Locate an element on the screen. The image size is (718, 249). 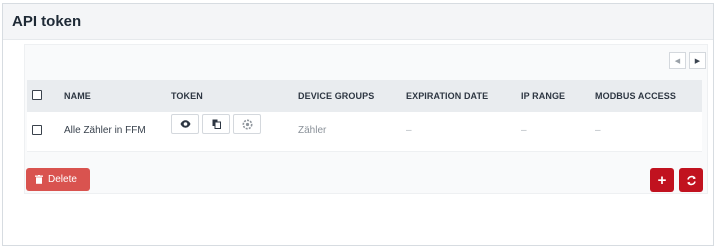
add-token-button: + is located at coordinates (662, 180).